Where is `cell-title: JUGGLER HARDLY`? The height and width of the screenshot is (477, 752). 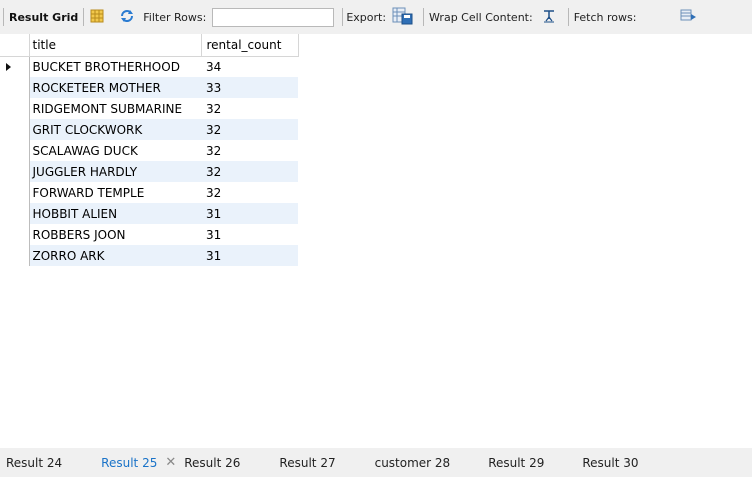
cell-title: JUGGLER HARDLY is located at coordinates (115, 171).